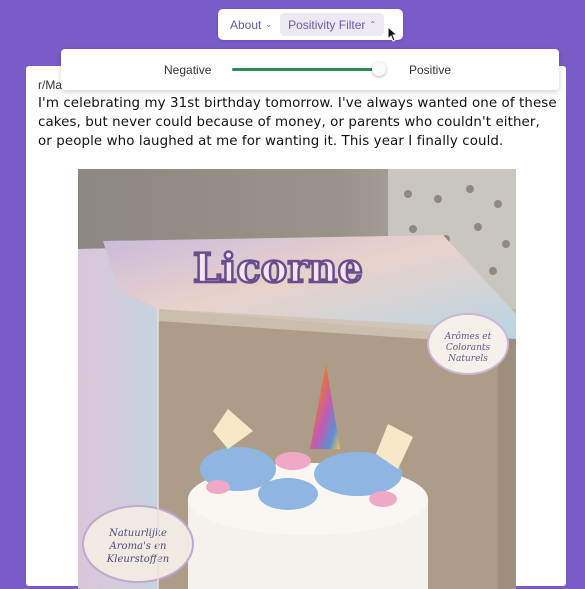 This screenshot has height=589, width=585. Describe the element at coordinates (305, 69) in the screenshot. I see `slider-fill` at that location.